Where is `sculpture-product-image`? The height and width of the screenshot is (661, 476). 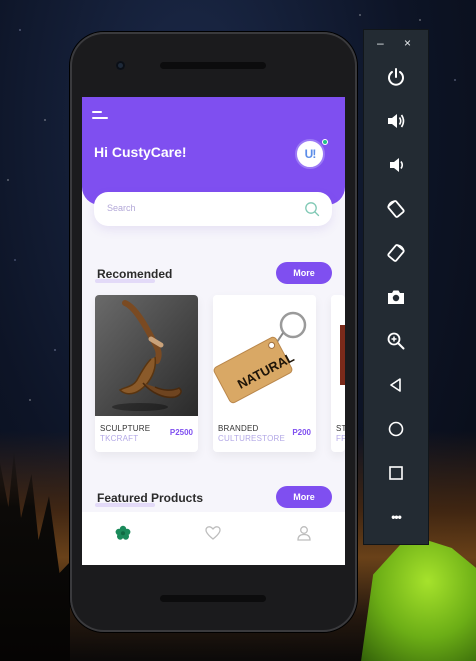
sculpture-product-image is located at coordinates (146, 355).